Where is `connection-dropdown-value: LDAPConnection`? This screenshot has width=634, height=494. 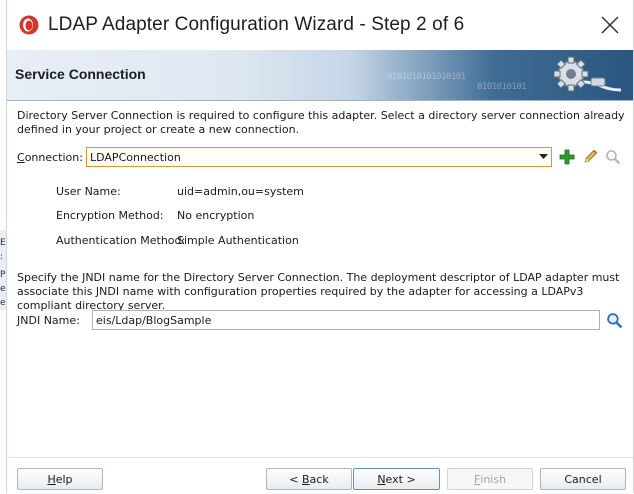 connection-dropdown-value: LDAPConnection is located at coordinates (135, 157).